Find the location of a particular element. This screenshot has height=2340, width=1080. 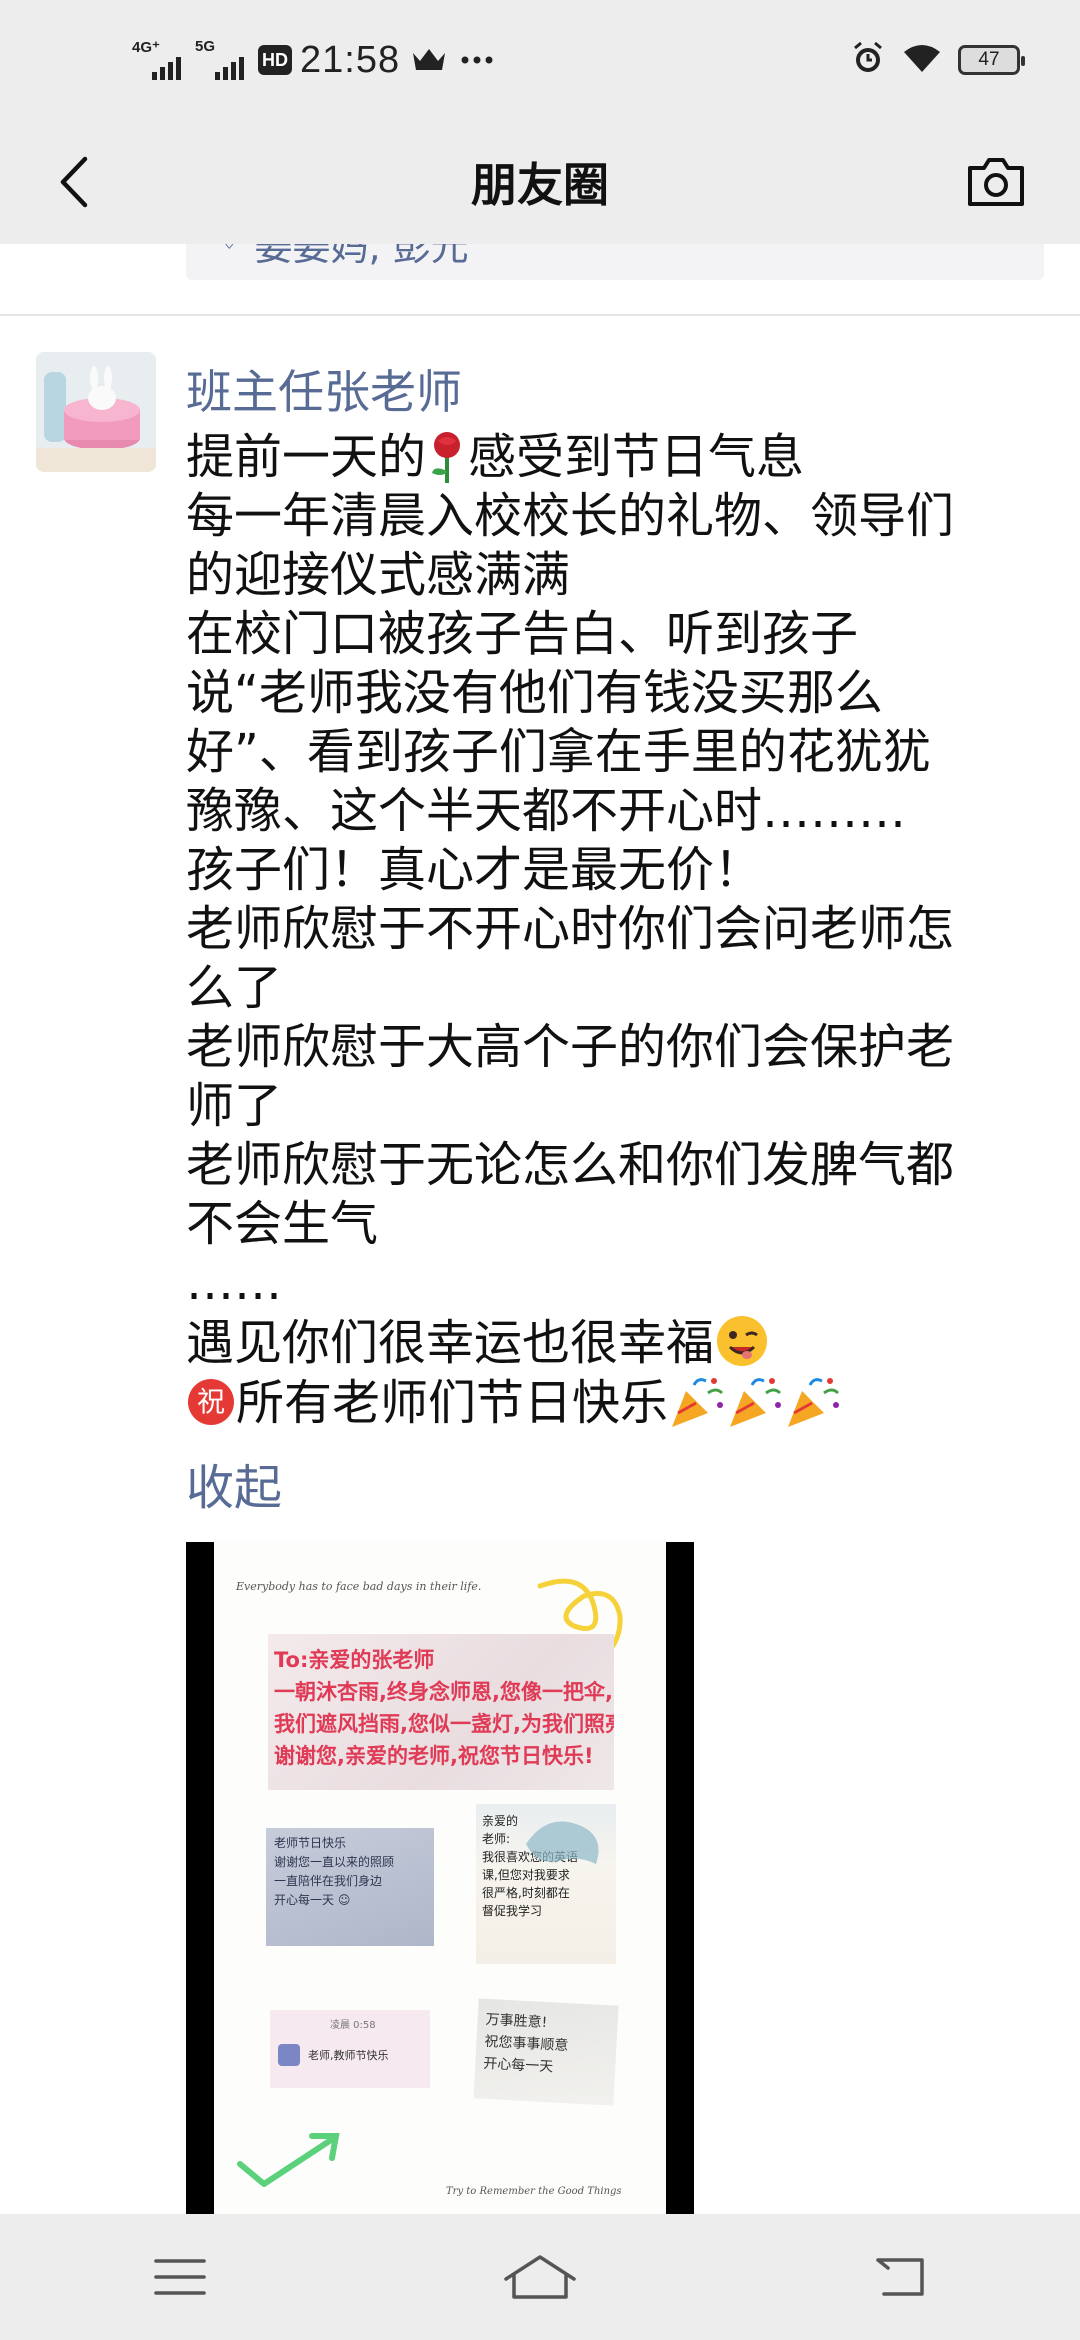

hd-voice-icon: HD is located at coordinates (275, 60).